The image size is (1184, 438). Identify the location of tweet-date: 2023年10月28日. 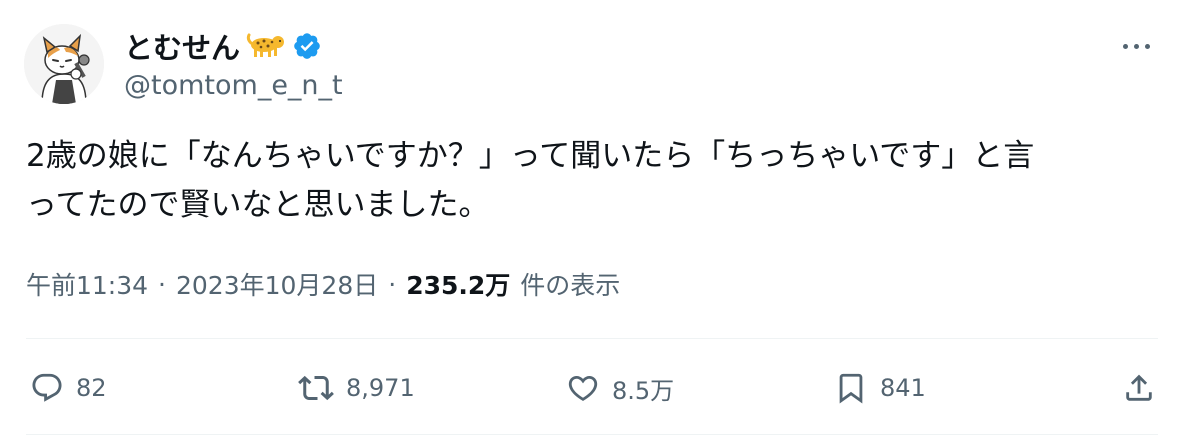
(277, 284).